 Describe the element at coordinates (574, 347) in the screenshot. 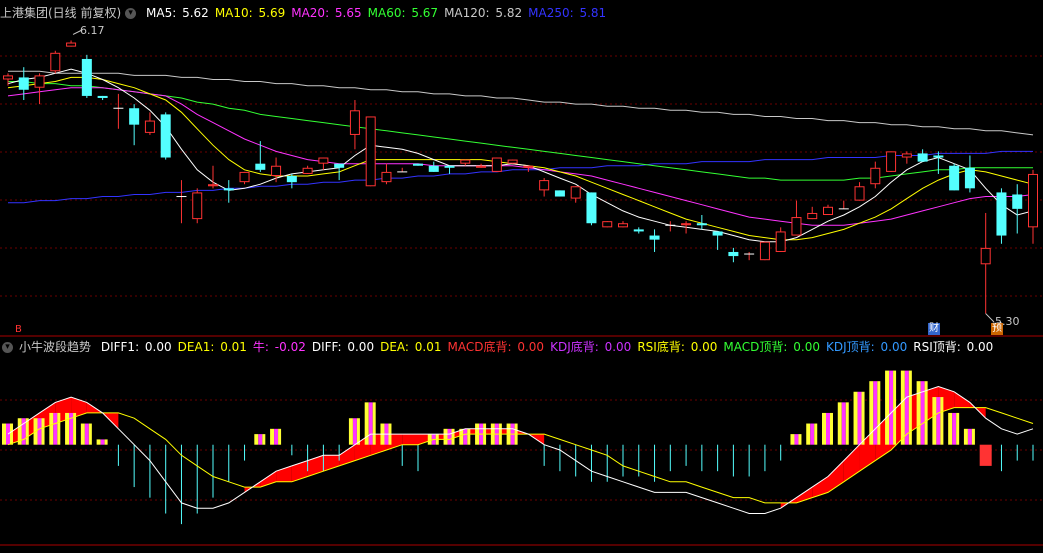

I see `indicator-field-label: KDJ底背:` at that location.